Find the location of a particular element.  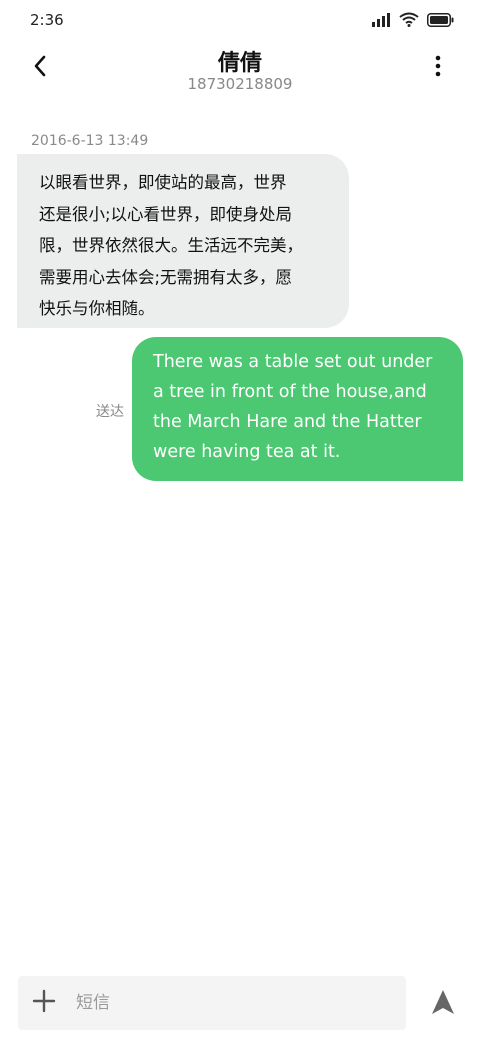

message-line: the March Hare and the Hatter is located at coordinates (287, 422).